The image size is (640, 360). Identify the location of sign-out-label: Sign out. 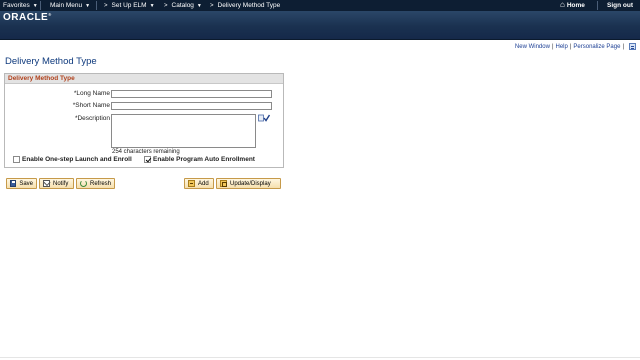
(620, 5).